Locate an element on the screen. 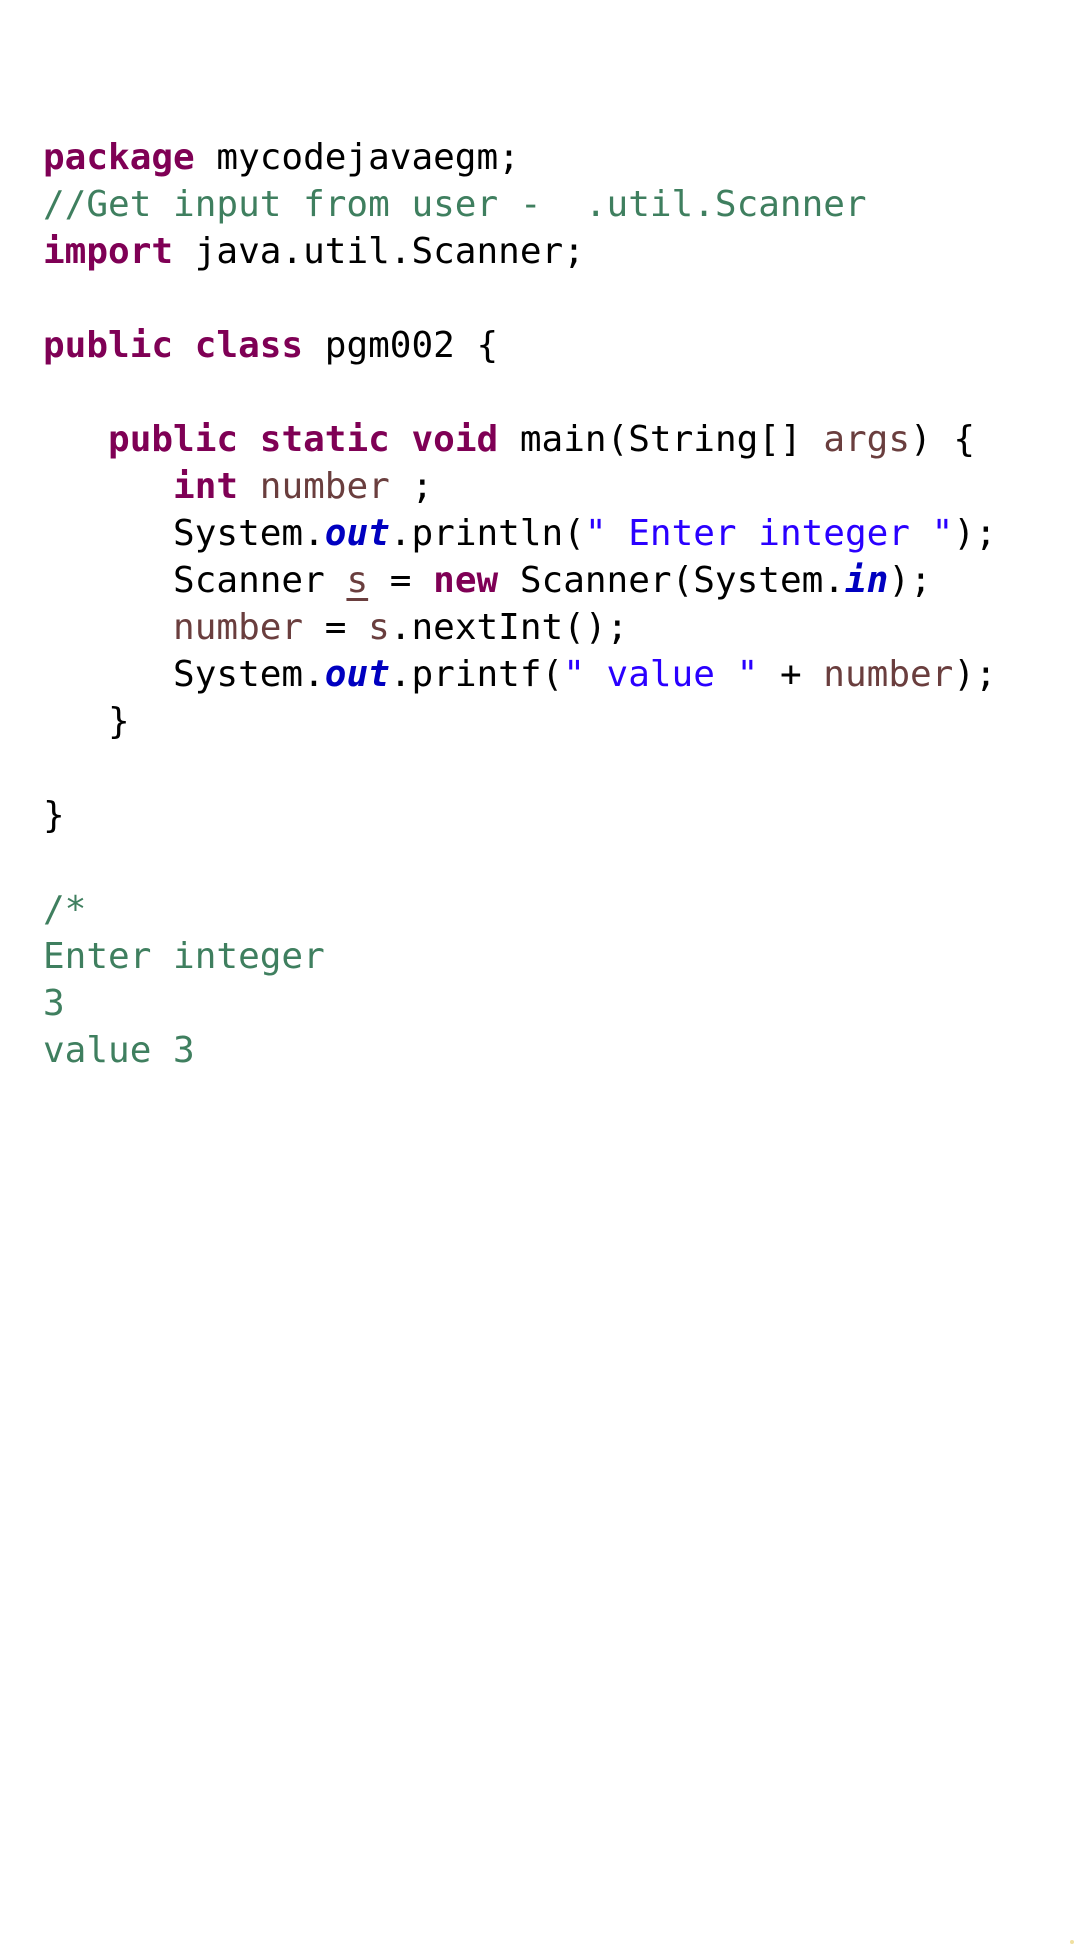 The height and width of the screenshot is (1948, 1080). code-token: .println( is located at coordinates (487, 533).